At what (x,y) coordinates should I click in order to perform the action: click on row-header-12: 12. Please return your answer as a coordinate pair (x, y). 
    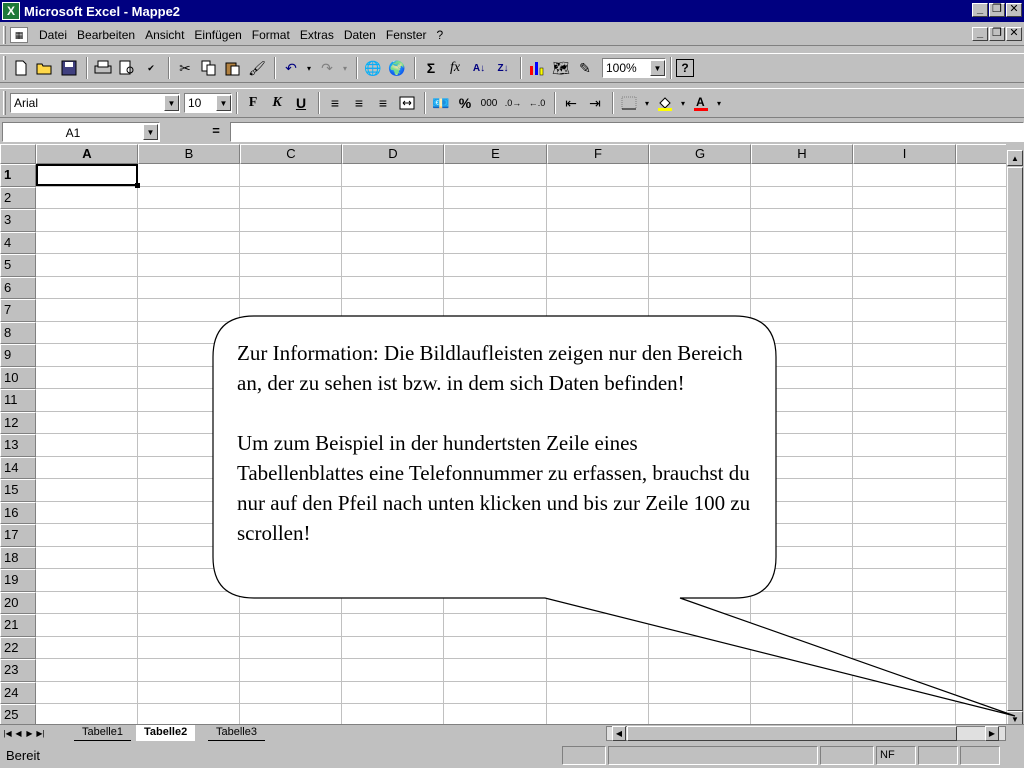
    Looking at the image, I should click on (18, 422).